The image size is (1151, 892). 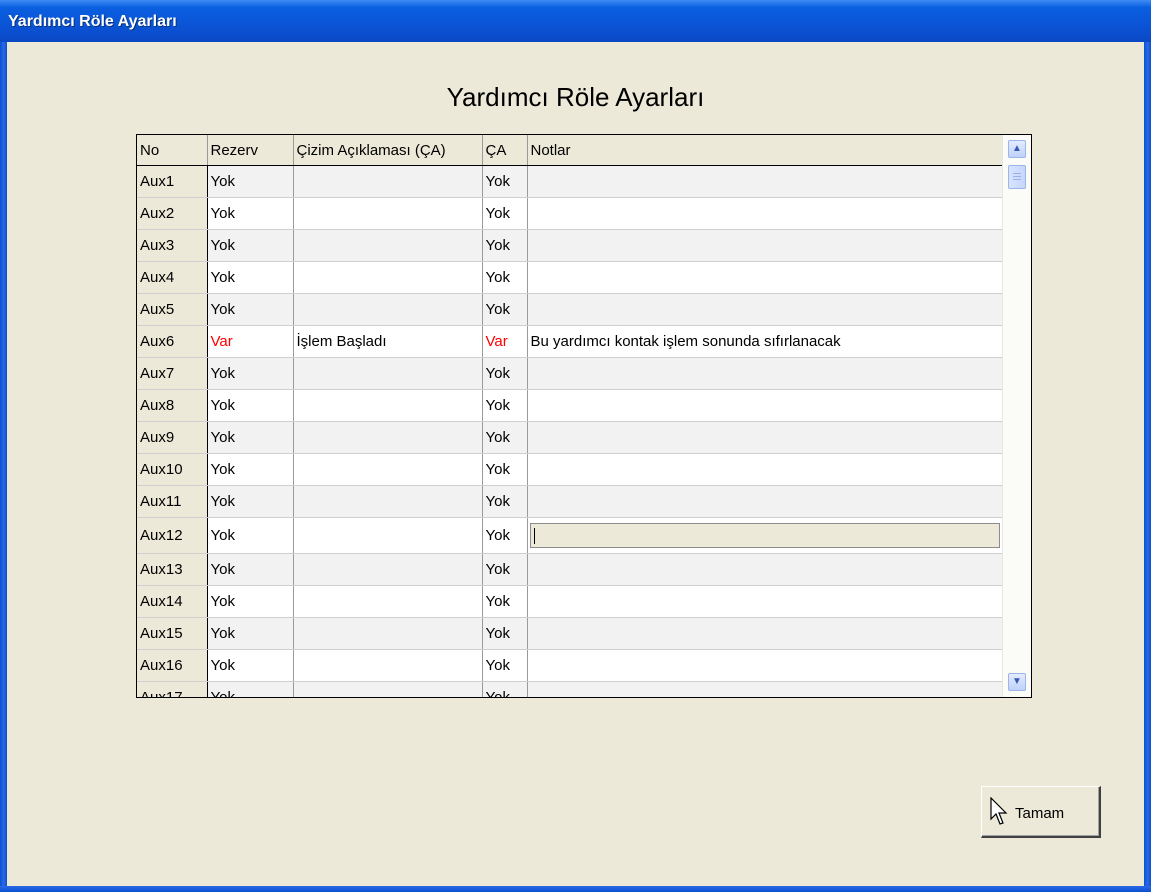 What do you see at coordinates (172, 437) in the screenshot?
I see `cell-no: Aux9` at bounding box center [172, 437].